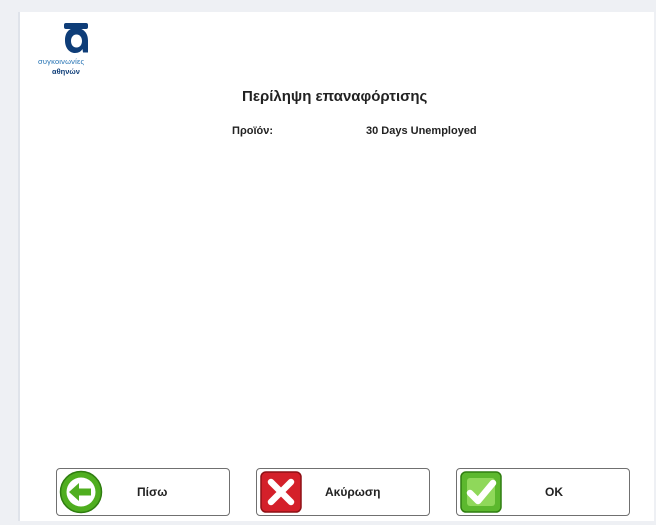  What do you see at coordinates (253, 131) in the screenshot?
I see `product-label: Προϊόν:` at bounding box center [253, 131].